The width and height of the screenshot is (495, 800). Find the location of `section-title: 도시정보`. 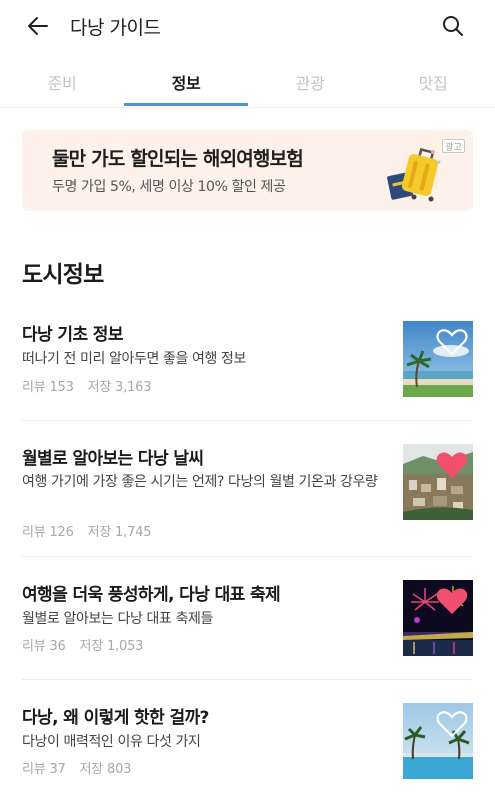

section-title: 도시정보 is located at coordinates (63, 275).